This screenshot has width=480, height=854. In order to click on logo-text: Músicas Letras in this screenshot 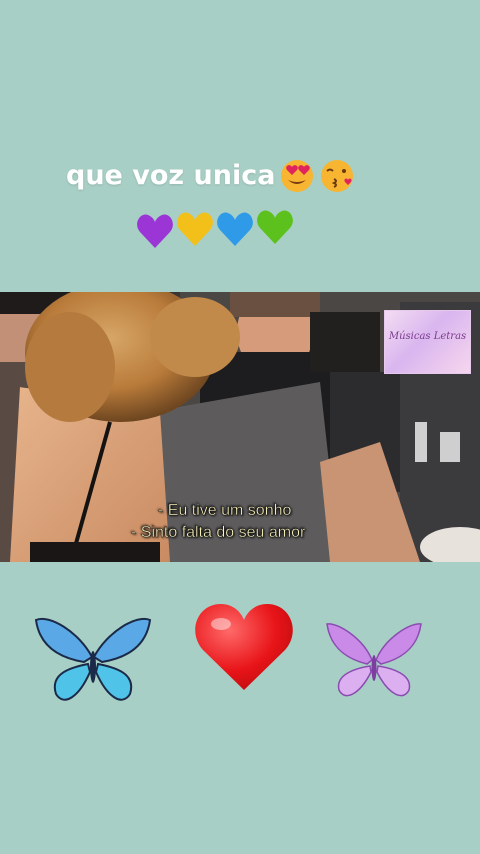, I will do `click(427, 336)`.